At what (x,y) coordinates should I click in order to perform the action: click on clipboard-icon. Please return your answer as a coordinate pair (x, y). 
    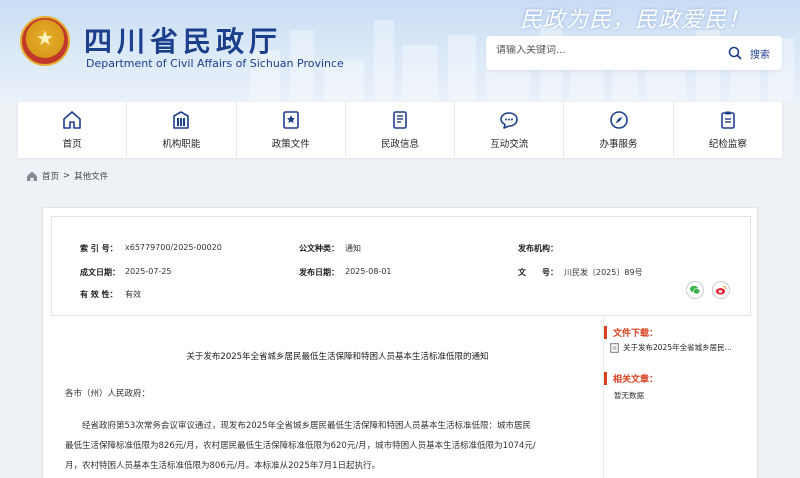
    Looking at the image, I should click on (728, 120).